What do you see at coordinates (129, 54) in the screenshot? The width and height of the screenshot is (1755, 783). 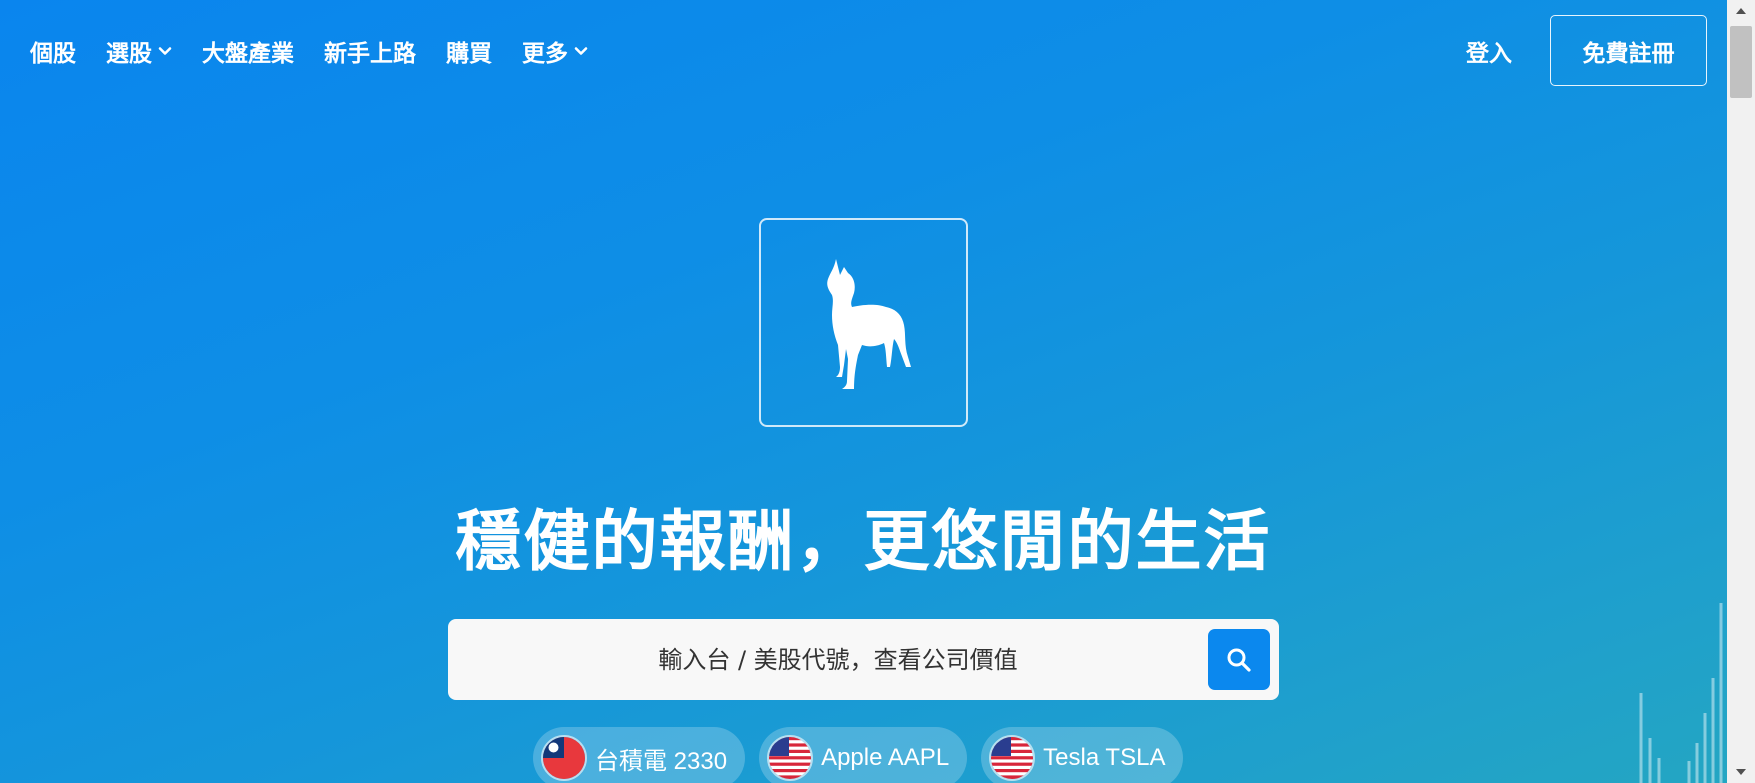 I see `nav-item-label: 選股` at bounding box center [129, 54].